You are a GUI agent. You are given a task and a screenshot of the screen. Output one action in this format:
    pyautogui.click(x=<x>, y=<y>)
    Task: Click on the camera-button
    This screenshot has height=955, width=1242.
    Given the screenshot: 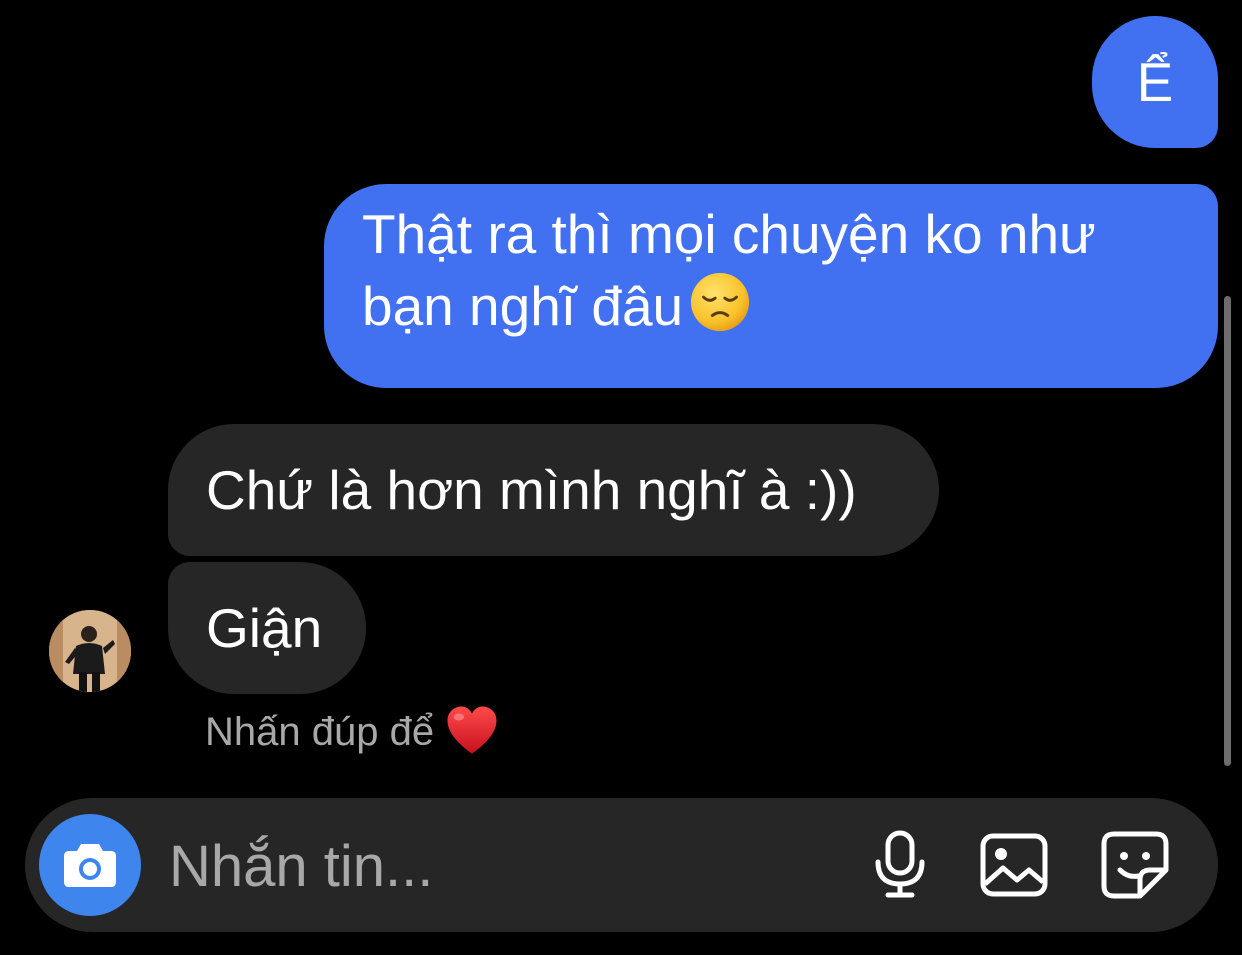 What is the action you would take?
    pyautogui.click(x=90, y=865)
    